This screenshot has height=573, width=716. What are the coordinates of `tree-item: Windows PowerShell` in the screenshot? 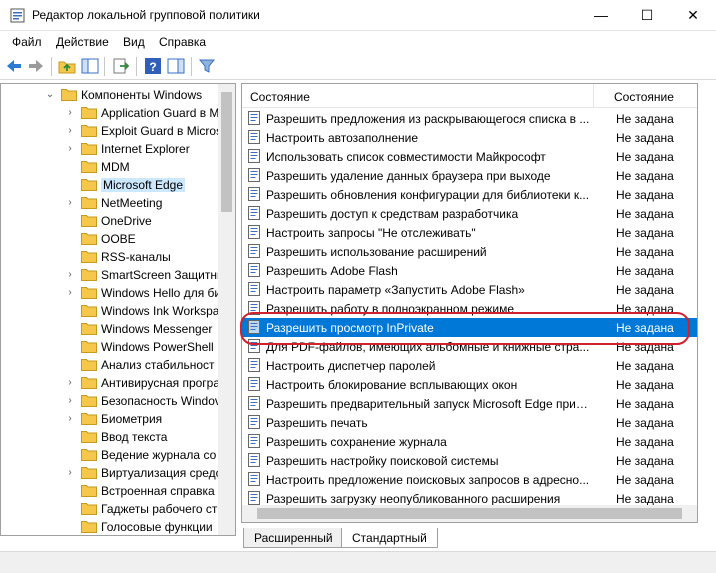 It's located at (111, 347).